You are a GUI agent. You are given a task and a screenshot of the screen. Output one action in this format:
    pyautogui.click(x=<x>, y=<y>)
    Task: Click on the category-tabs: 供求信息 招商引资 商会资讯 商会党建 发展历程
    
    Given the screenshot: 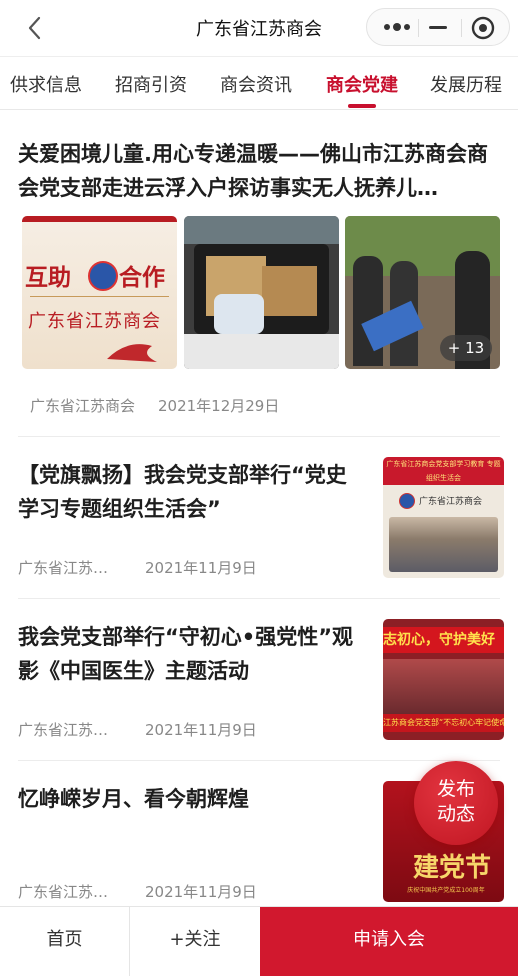 What is the action you would take?
    pyautogui.click(x=259, y=83)
    